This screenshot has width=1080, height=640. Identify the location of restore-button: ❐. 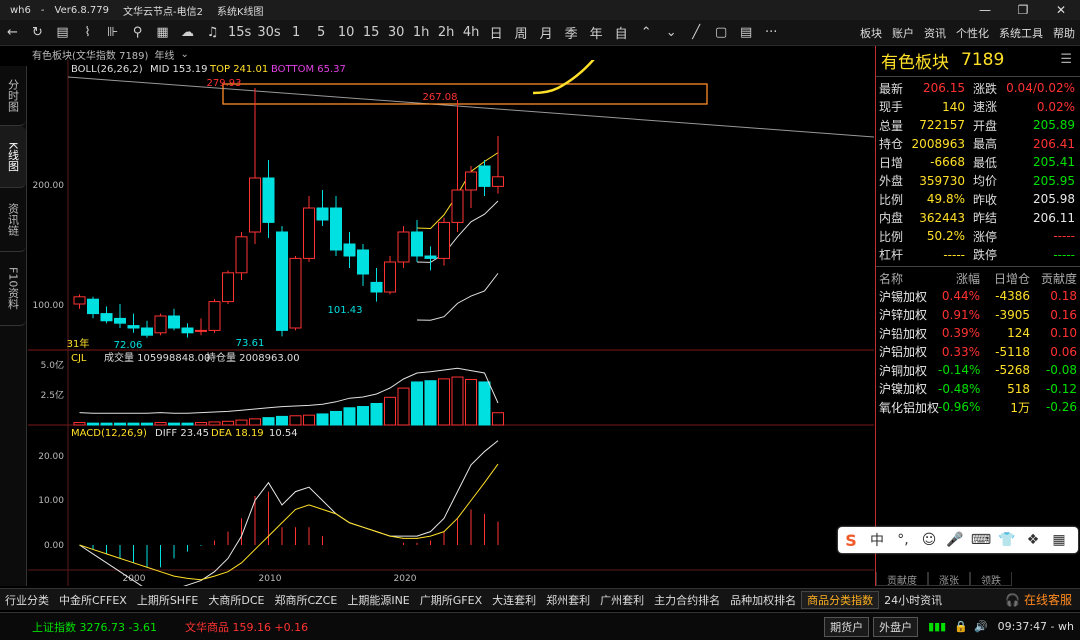
(1023, 10).